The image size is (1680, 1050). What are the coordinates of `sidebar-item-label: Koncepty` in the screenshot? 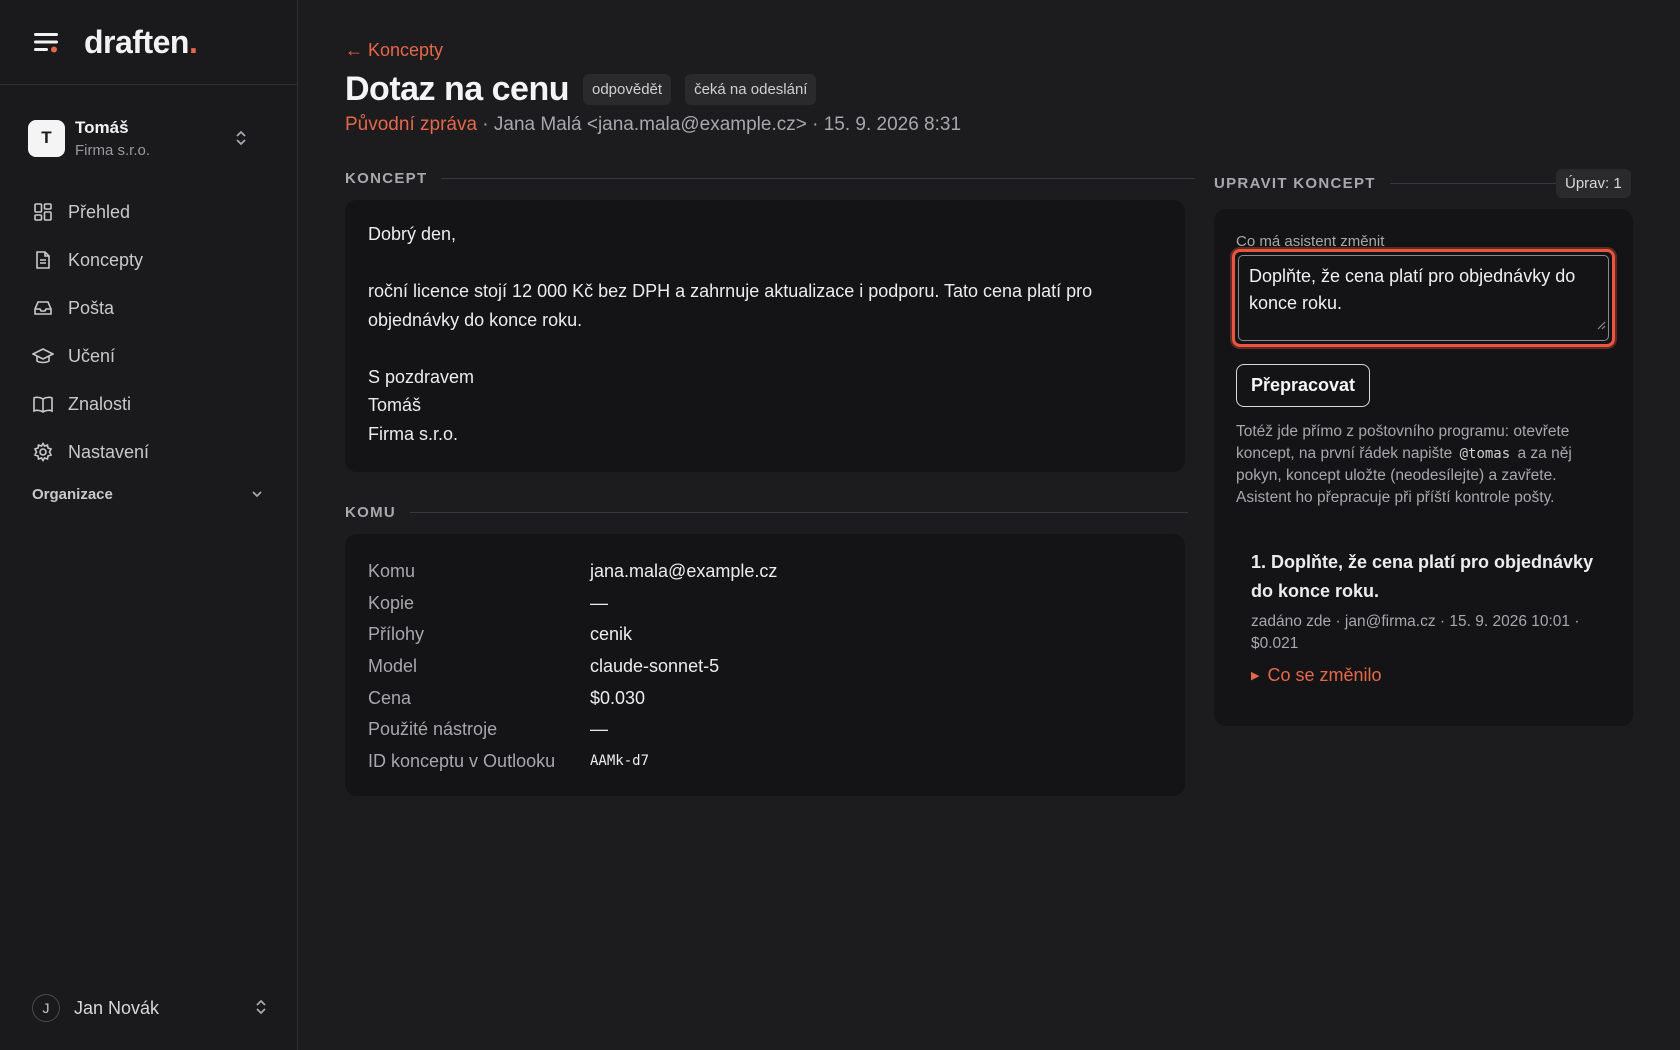 It's located at (106, 259).